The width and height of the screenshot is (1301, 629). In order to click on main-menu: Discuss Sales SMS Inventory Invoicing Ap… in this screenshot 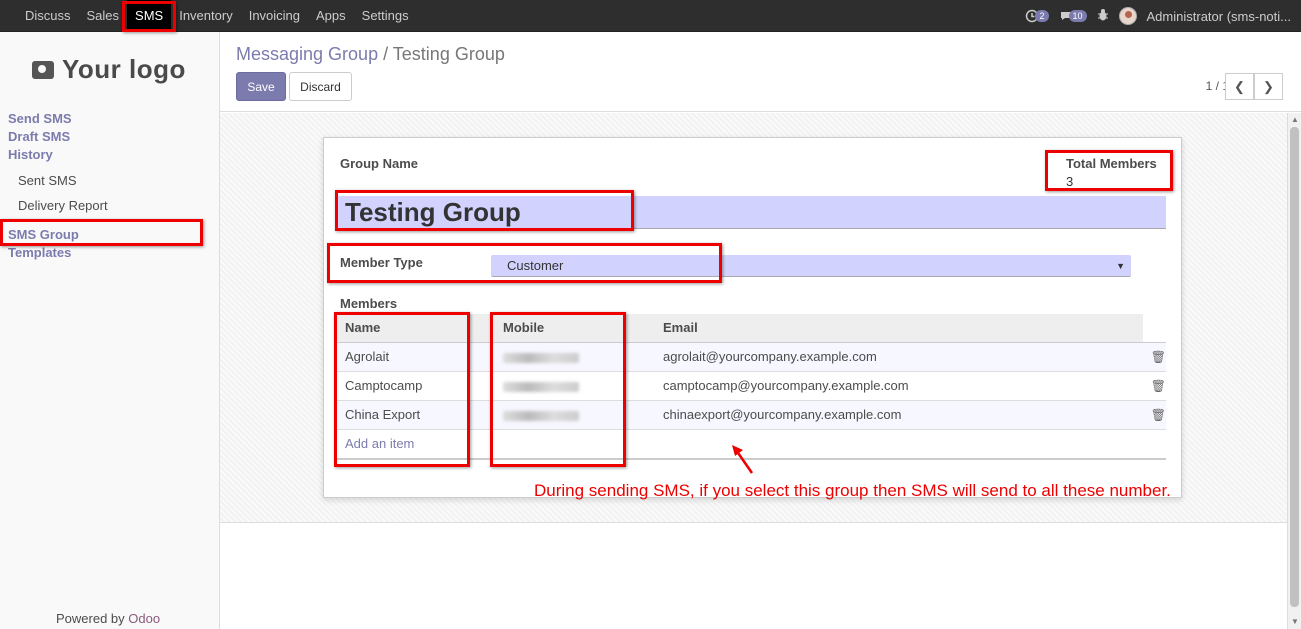, I will do `click(208, 16)`.